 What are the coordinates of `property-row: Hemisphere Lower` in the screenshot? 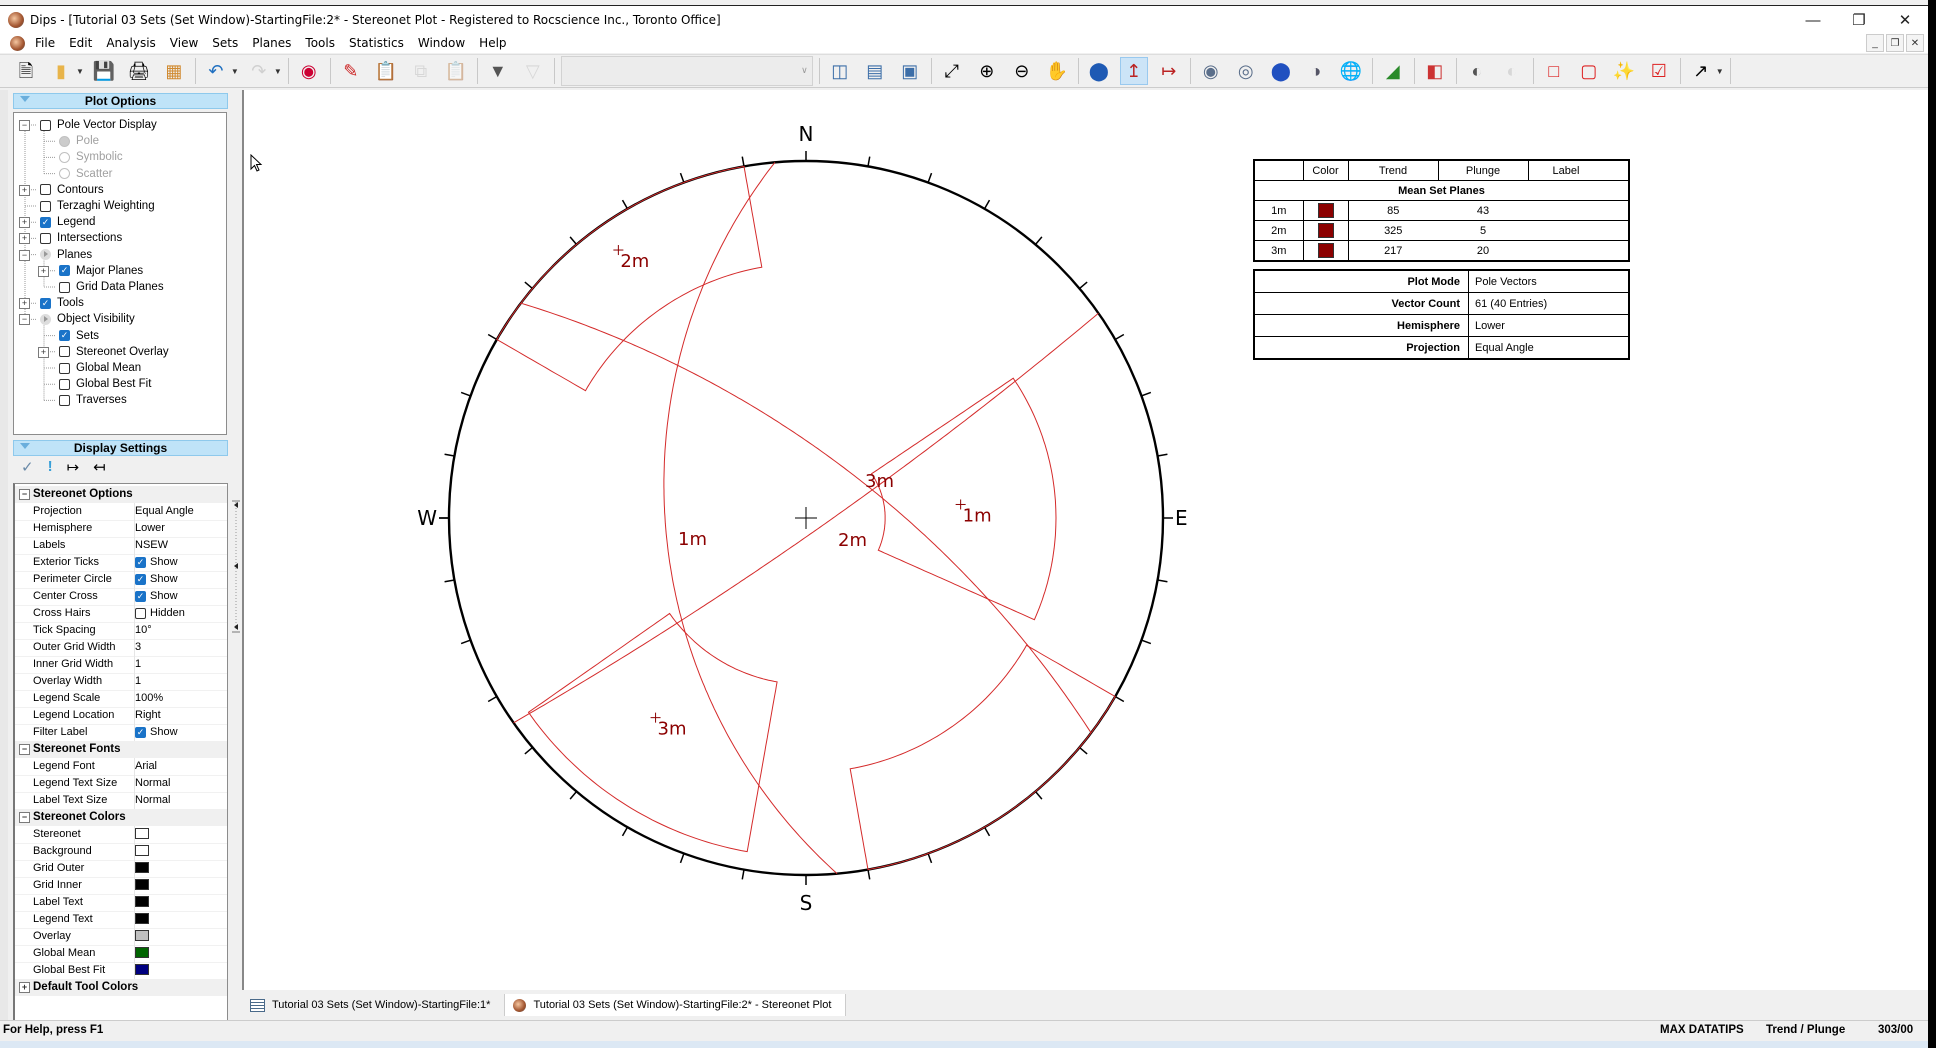 It's located at (121, 529).